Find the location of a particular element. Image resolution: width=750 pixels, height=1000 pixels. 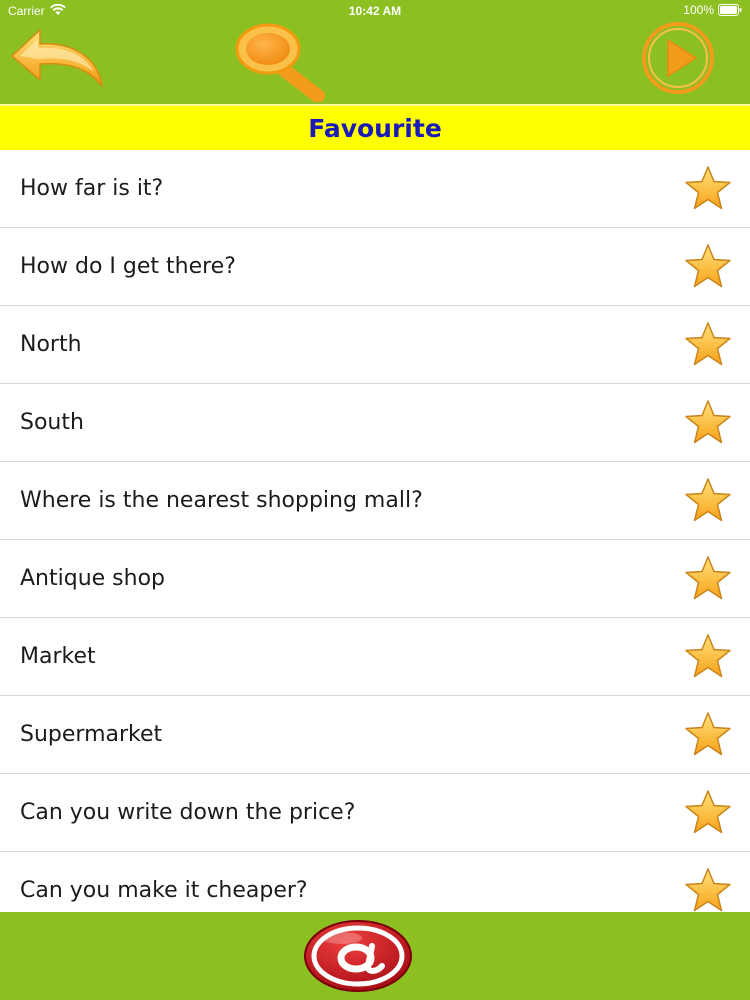

list-item-label: Supermarket is located at coordinates (91, 734).